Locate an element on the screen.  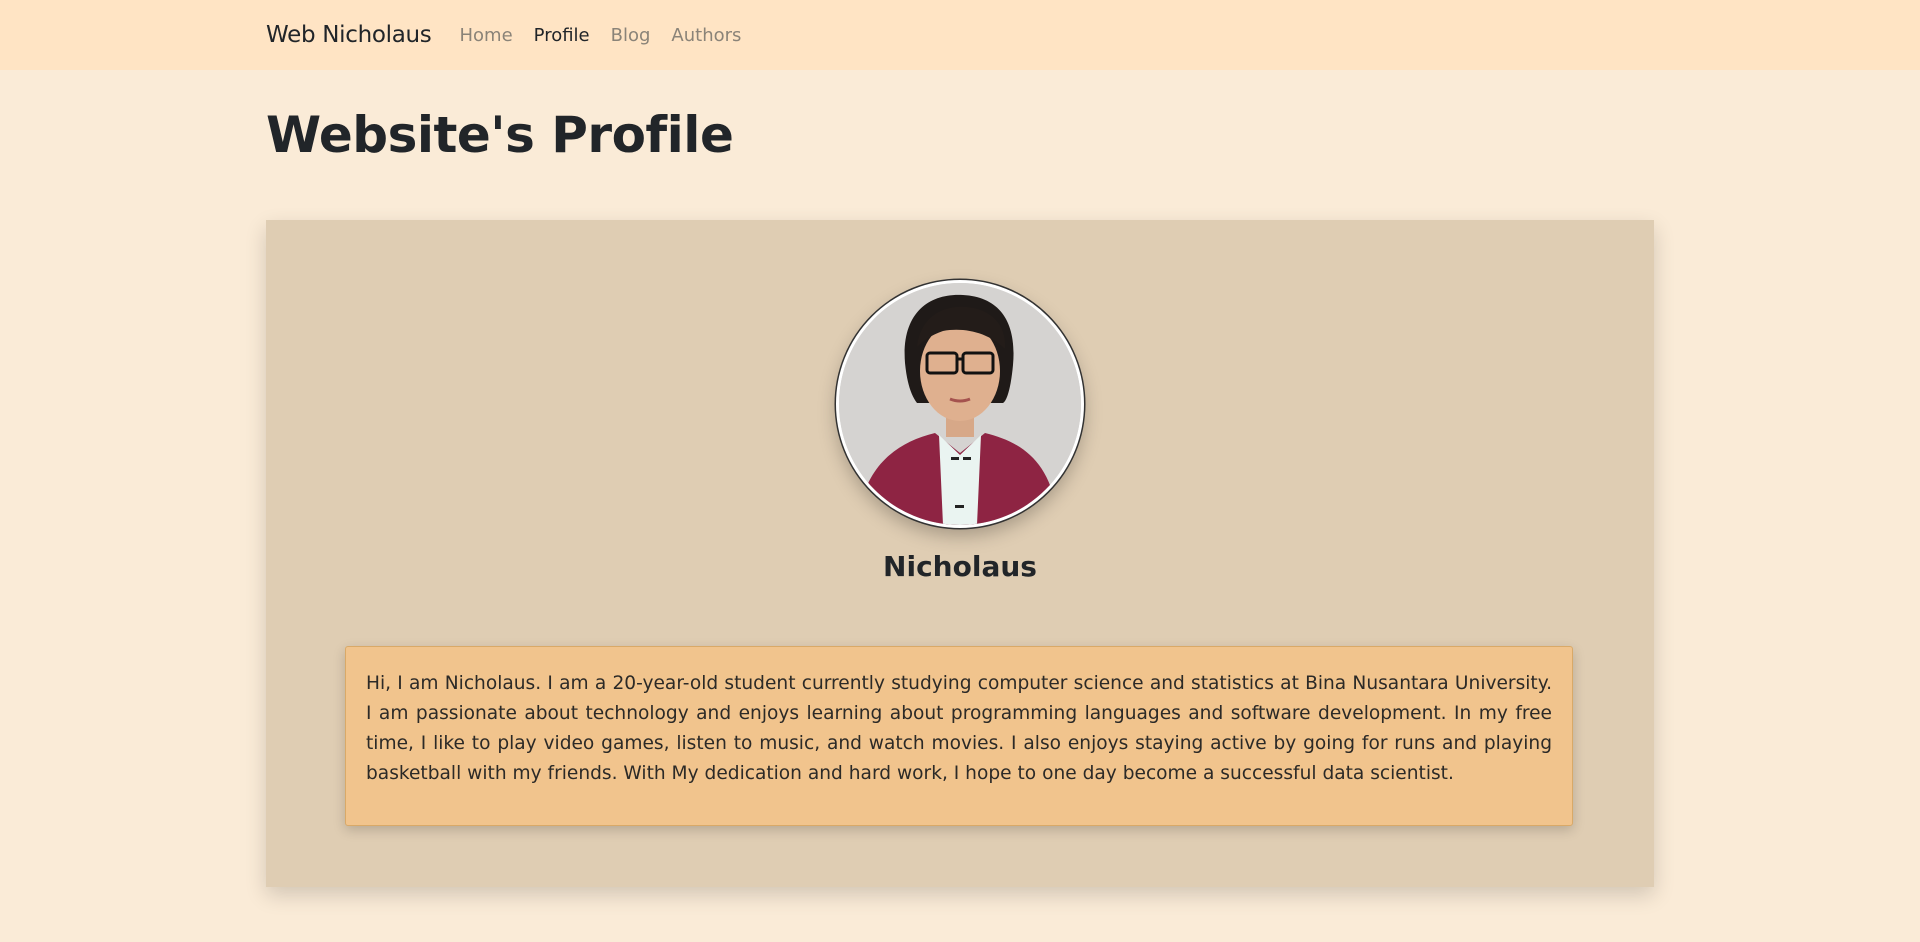
nav-link-blog: Blog is located at coordinates (631, 35).